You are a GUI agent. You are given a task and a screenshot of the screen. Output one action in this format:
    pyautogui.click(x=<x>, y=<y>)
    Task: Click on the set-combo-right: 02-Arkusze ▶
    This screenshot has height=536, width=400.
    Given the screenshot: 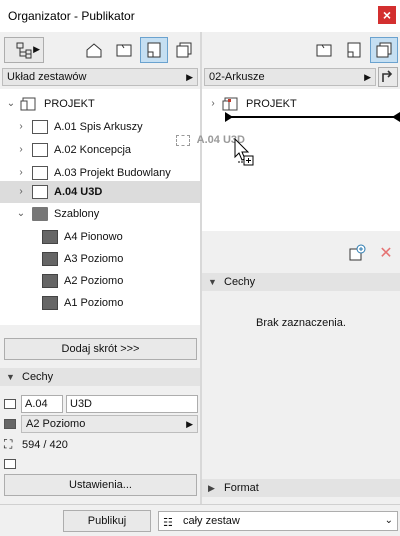 What is the action you would take?
    pyautogui.click(x=290, y=77)
    